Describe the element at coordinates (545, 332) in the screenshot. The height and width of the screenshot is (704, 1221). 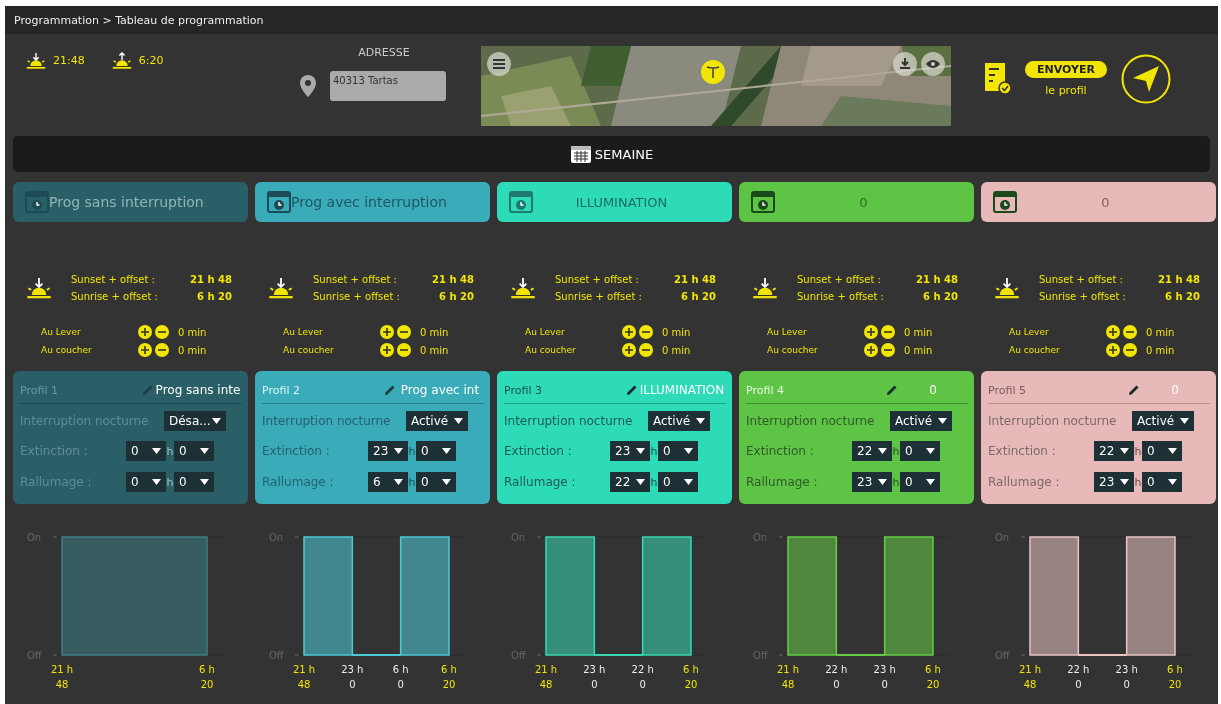
I see `offset-label: Au Lever` at that location.